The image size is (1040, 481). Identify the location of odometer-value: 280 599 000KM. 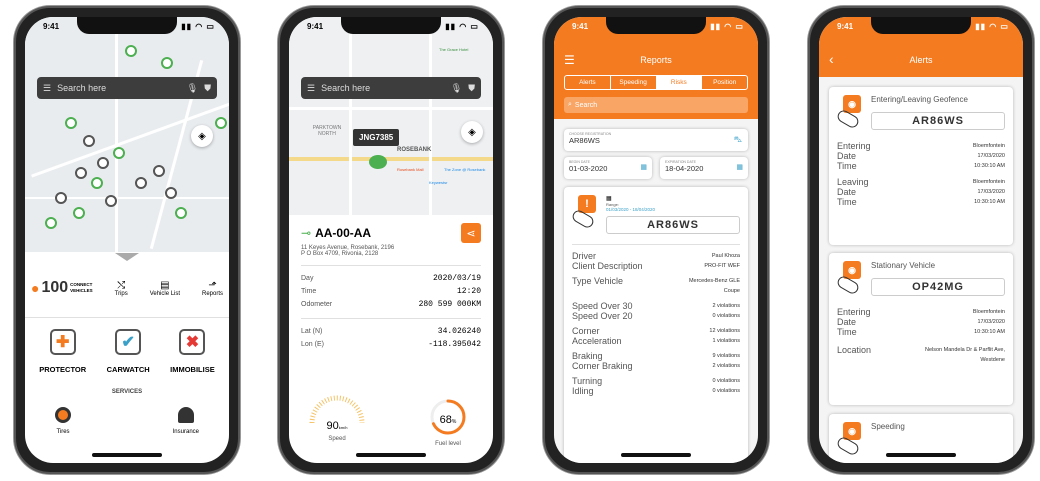
(449, 304).